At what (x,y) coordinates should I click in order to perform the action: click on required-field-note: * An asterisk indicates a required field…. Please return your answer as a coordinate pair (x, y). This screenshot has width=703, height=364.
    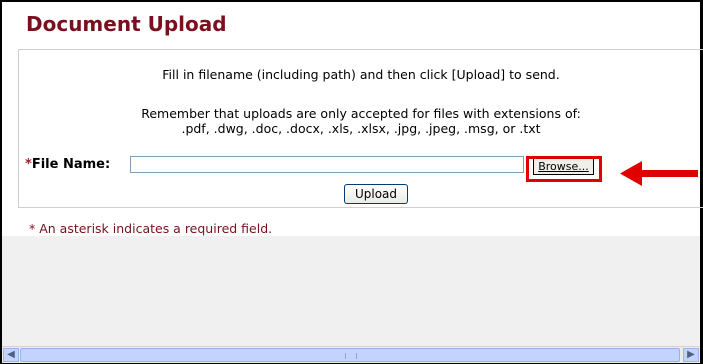
    Looking at the image, I should click on (151, 228).